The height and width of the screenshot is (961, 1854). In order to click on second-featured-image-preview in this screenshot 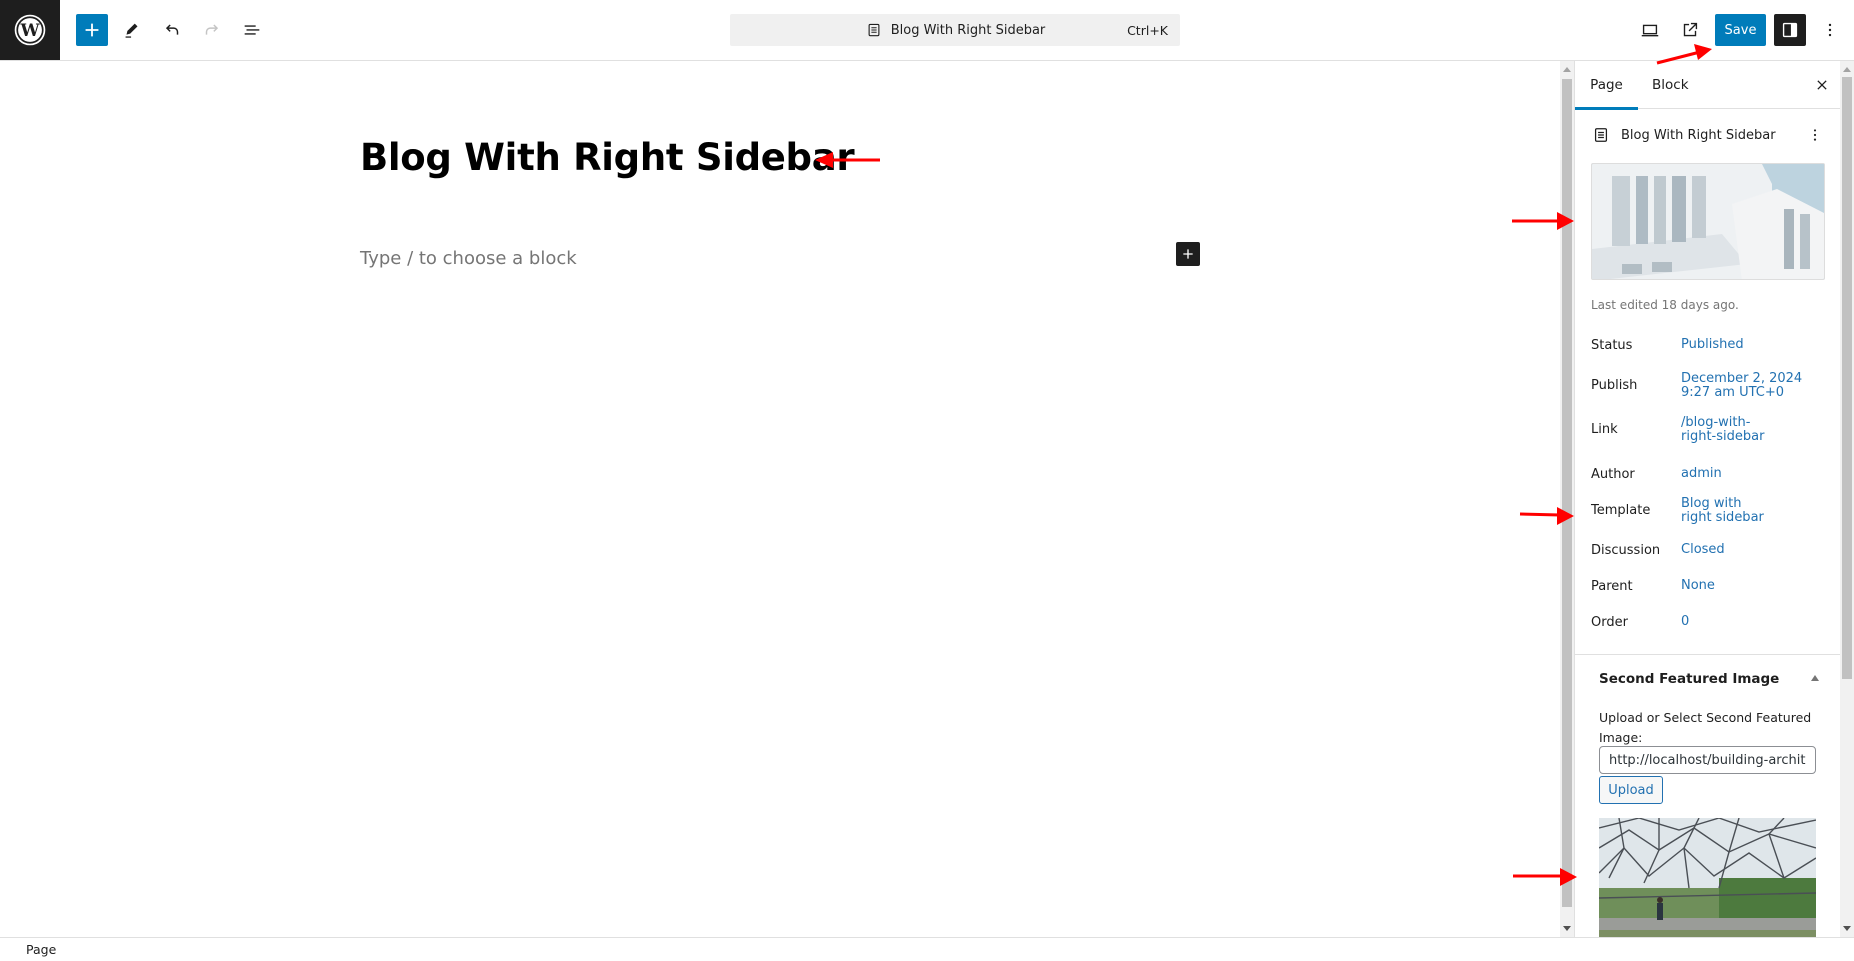, I will do `click(1707, 877)`.